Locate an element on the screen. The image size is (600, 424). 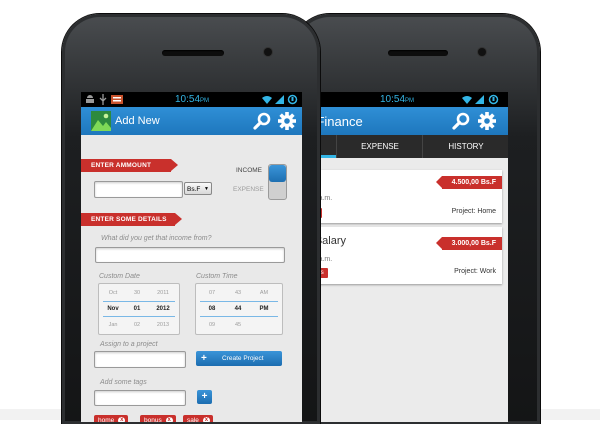
tab-history: HISTORY is located at coordinates (465, 146).